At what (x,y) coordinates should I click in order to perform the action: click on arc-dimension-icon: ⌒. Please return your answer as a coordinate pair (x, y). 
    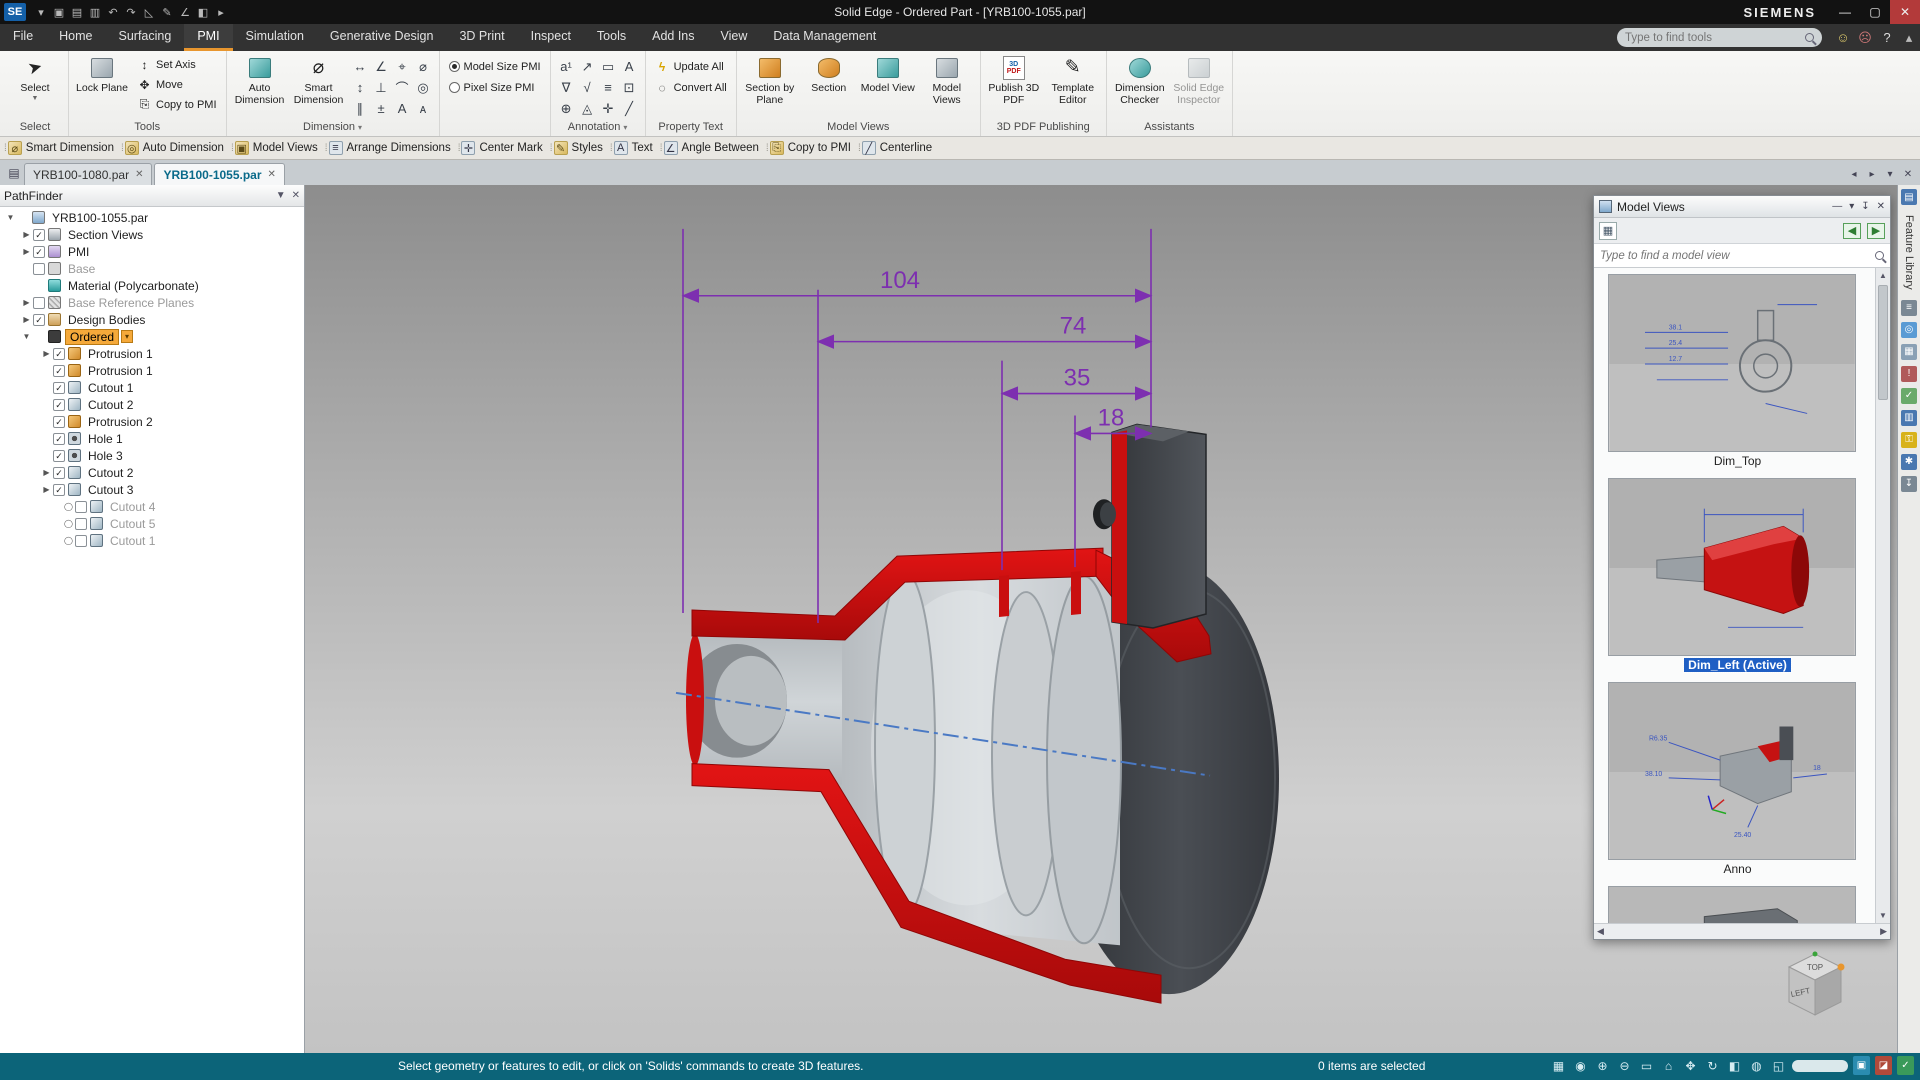
    Looking at the image, I should click on (402, 87).